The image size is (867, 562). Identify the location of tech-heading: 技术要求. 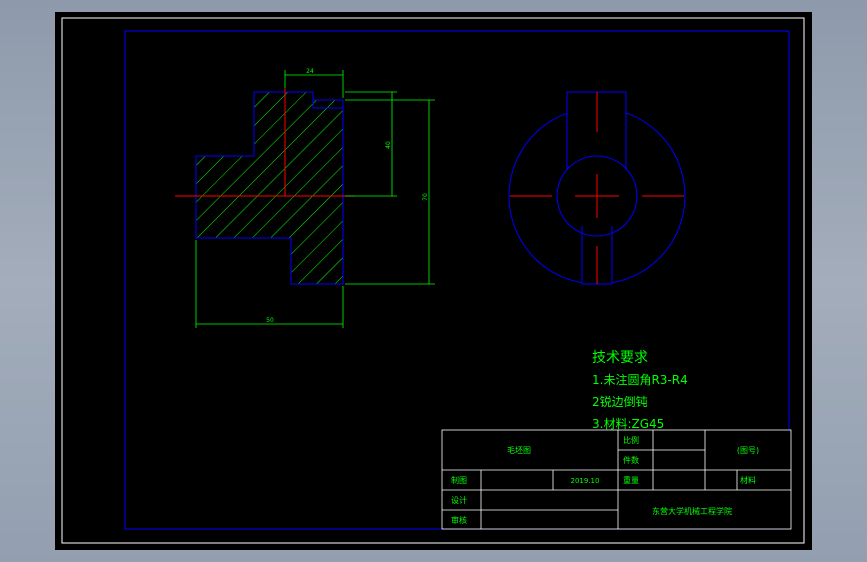
(620, 358).